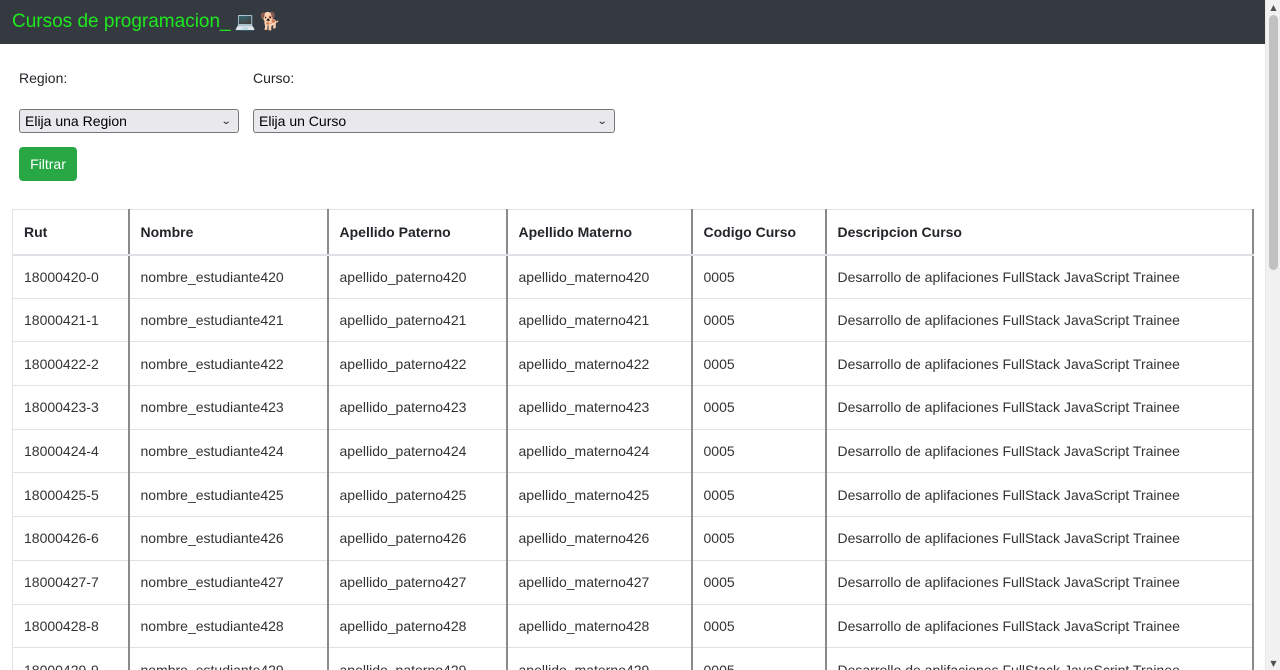 The height and width of the screenshot is (670, 1280). What do you see at coordinates (599, 232) in the screenshot?
I see `header-apellido-materno: Apellido Materno` at bounding box center [599, 232].